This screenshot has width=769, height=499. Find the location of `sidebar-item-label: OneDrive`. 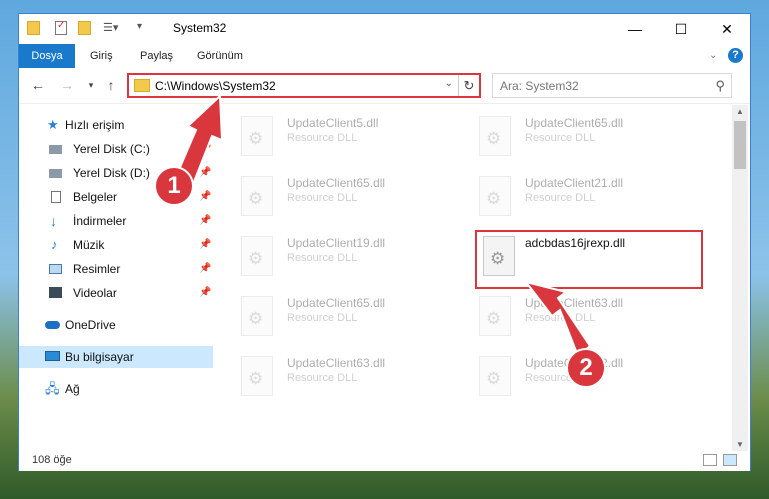

sidebar-item-label: OneDrive is located at coordinates (90, 325).